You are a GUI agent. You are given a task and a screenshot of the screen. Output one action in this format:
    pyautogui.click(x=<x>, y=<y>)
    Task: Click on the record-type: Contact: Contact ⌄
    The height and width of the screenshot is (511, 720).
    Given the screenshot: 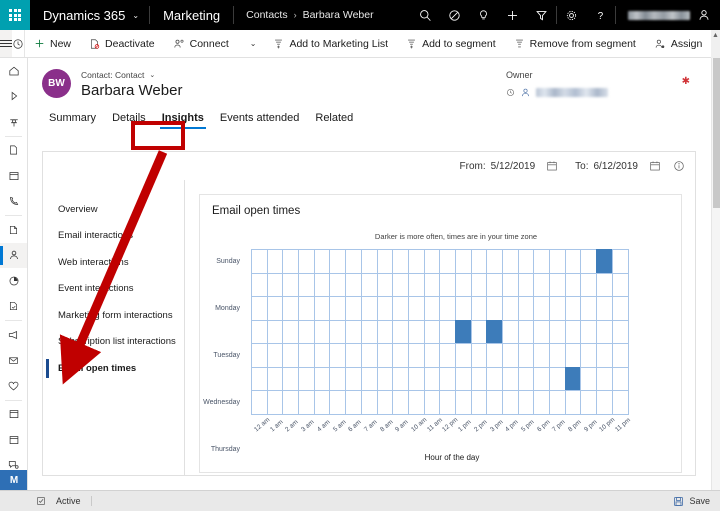 What is the action you would take?
    pyautogui.click(x=131, y=75)
    